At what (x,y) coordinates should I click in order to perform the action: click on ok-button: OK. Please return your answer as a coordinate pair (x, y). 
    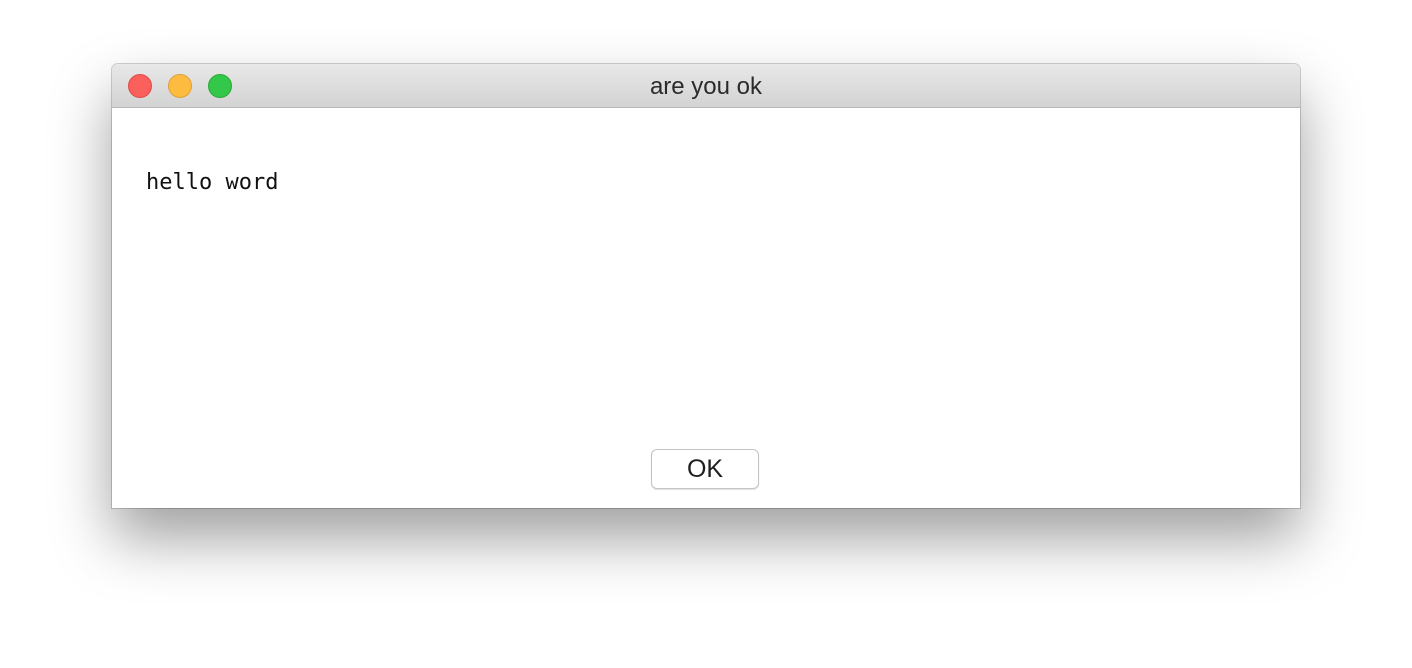
    Looking at the image, I should click on (705, 469).